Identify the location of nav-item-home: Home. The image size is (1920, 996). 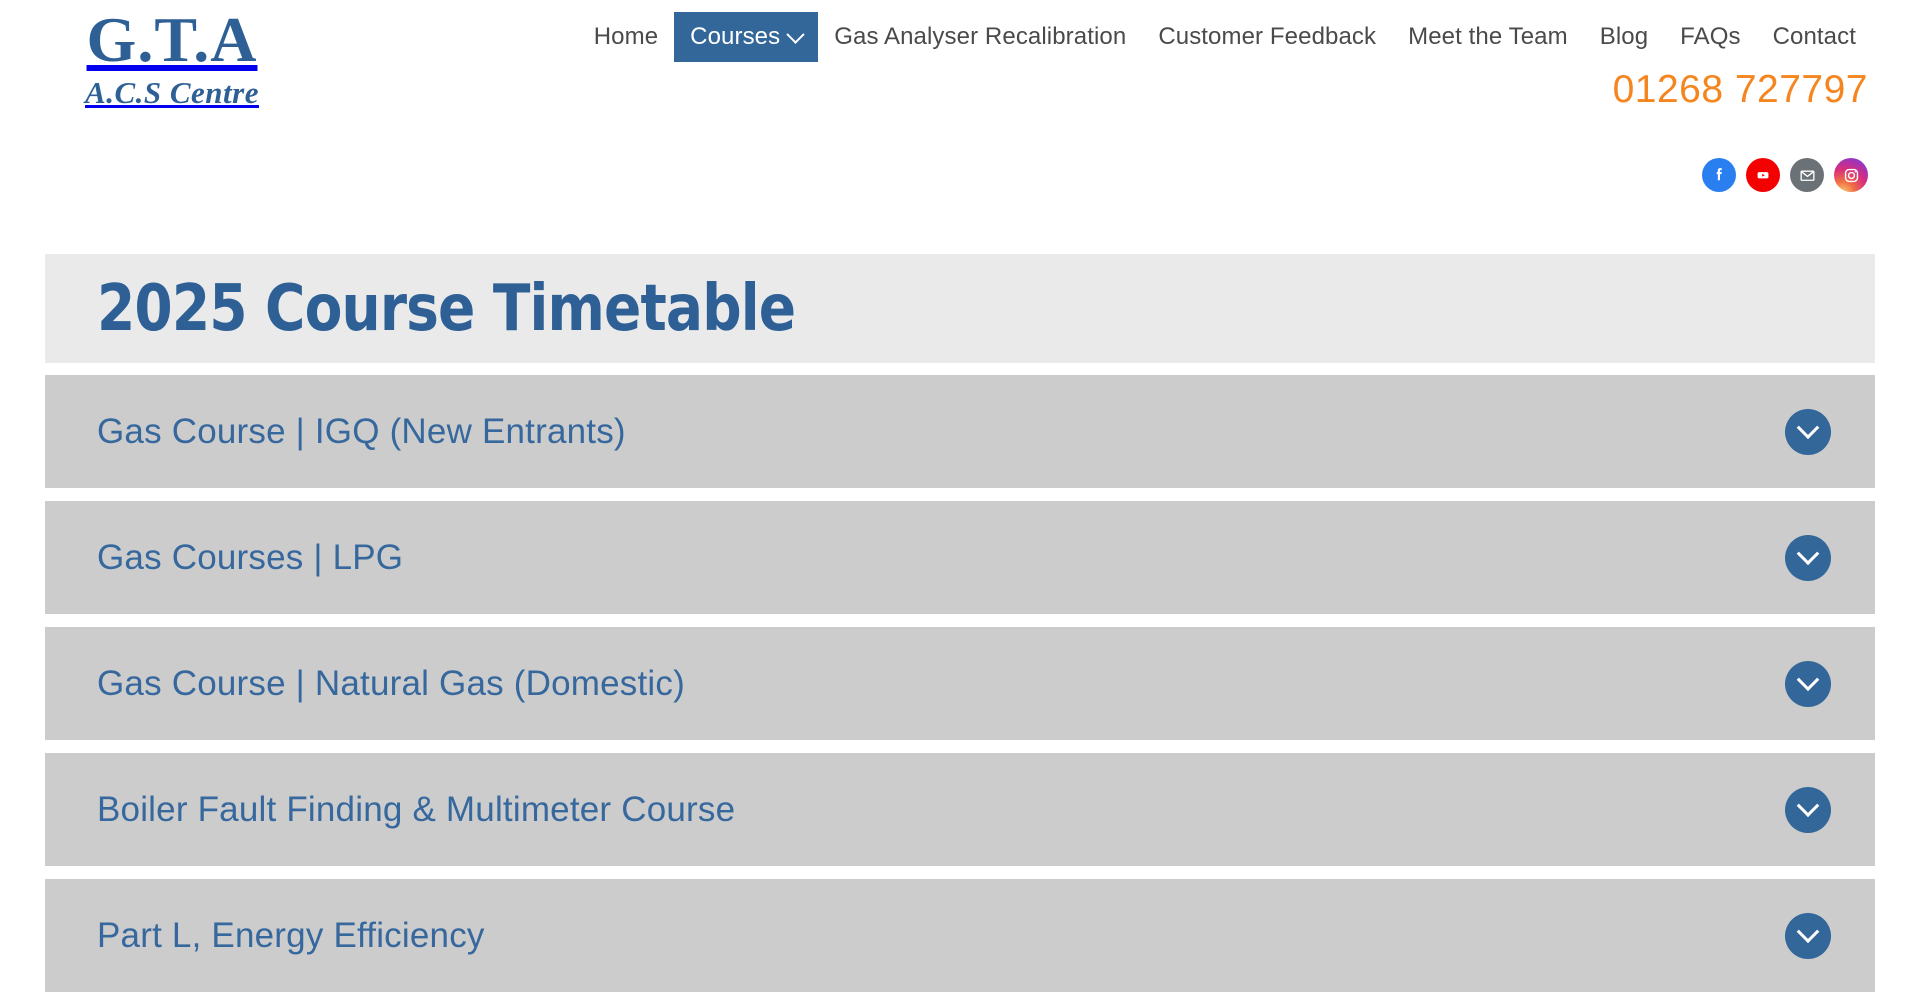
(626, 37).